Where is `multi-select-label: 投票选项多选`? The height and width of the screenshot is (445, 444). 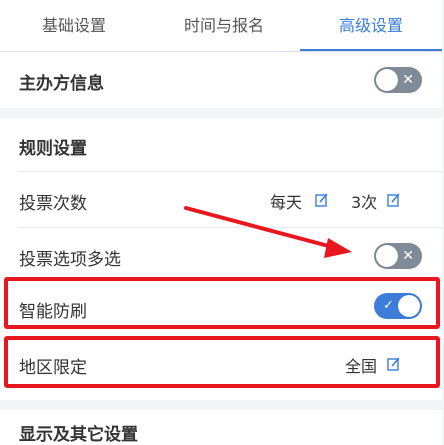
multi-select-label: 投票选项多选 is located at coordinates (70, 260).